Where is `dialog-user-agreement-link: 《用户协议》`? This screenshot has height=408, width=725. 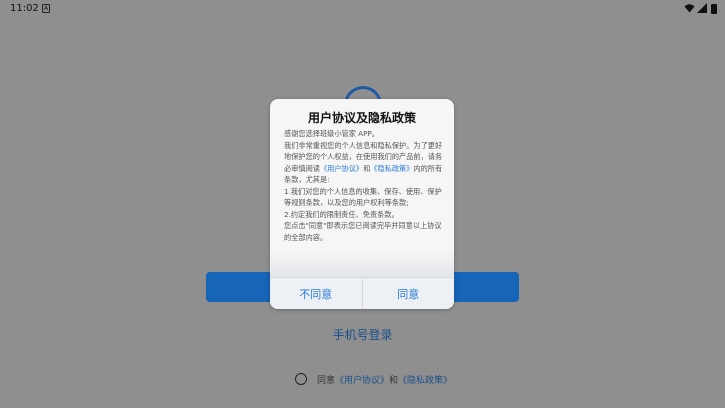
dialog-user-agreement-link: 《用户协议》 is located at coordinates (341, 168).